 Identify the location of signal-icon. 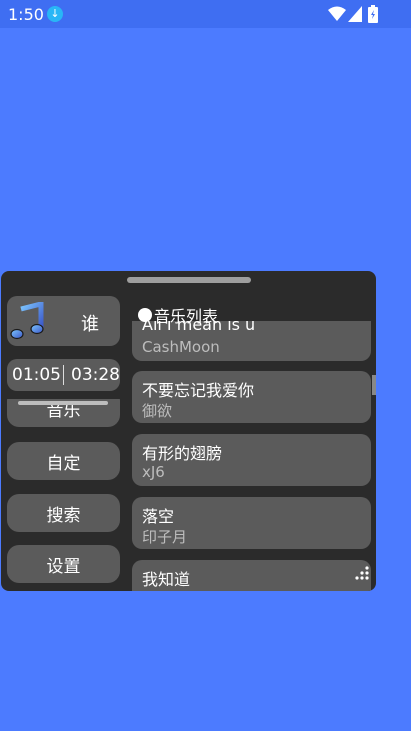
(355, 14).